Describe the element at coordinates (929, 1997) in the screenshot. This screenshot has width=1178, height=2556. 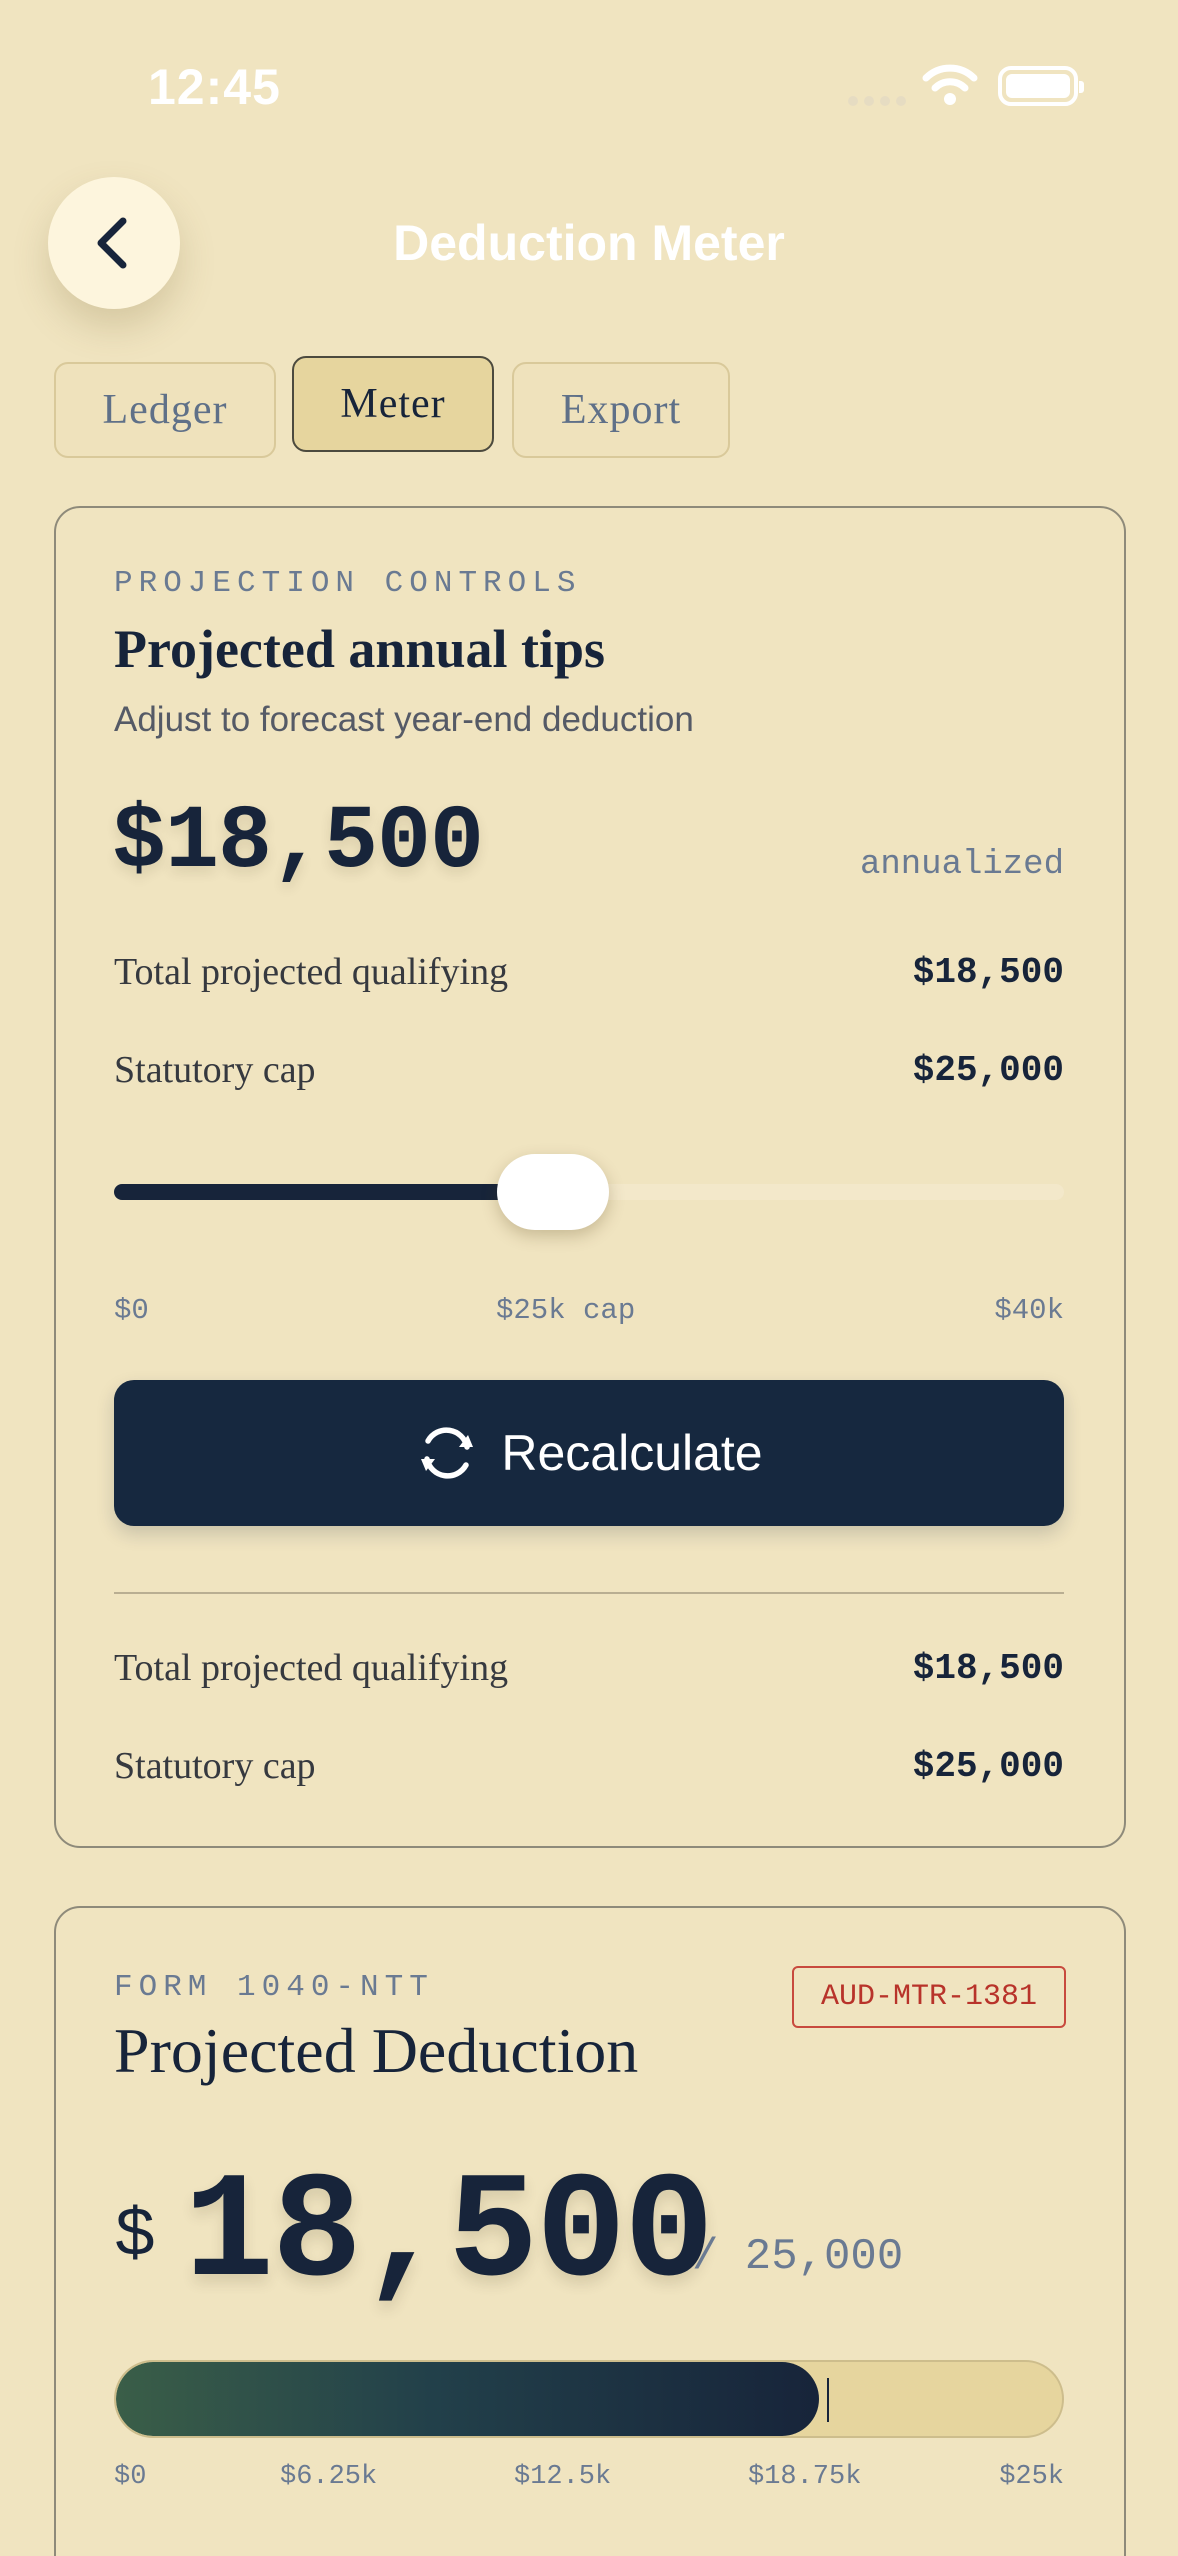
I see `audit-badge: AUD-MTR-1381` at that location.